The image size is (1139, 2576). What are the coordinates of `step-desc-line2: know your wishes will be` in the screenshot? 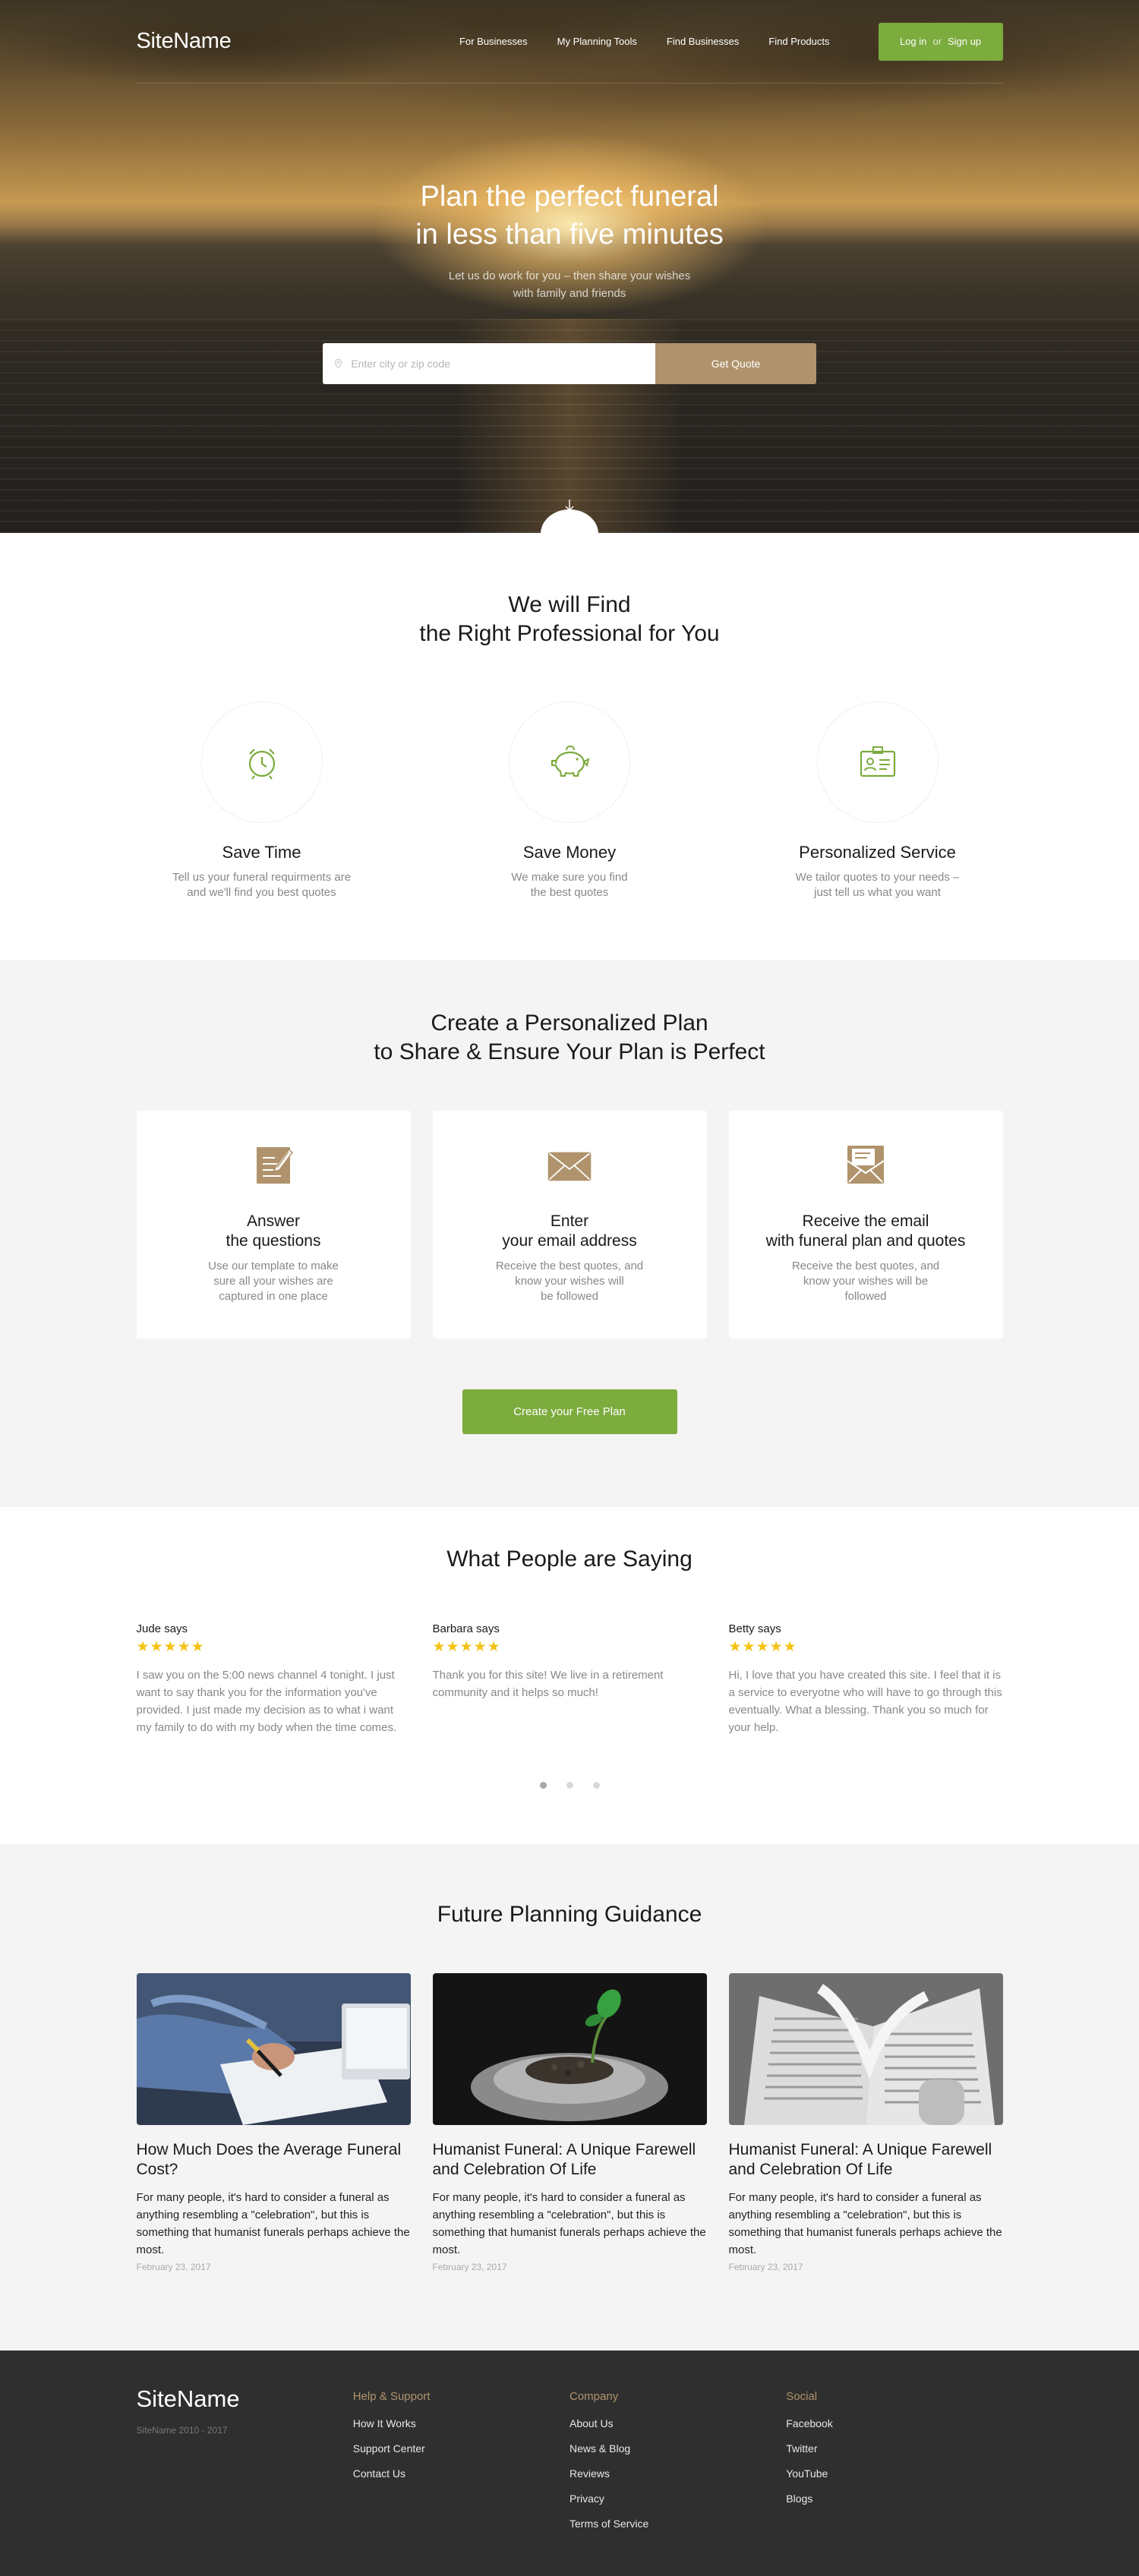 It's located at (866, 1281).